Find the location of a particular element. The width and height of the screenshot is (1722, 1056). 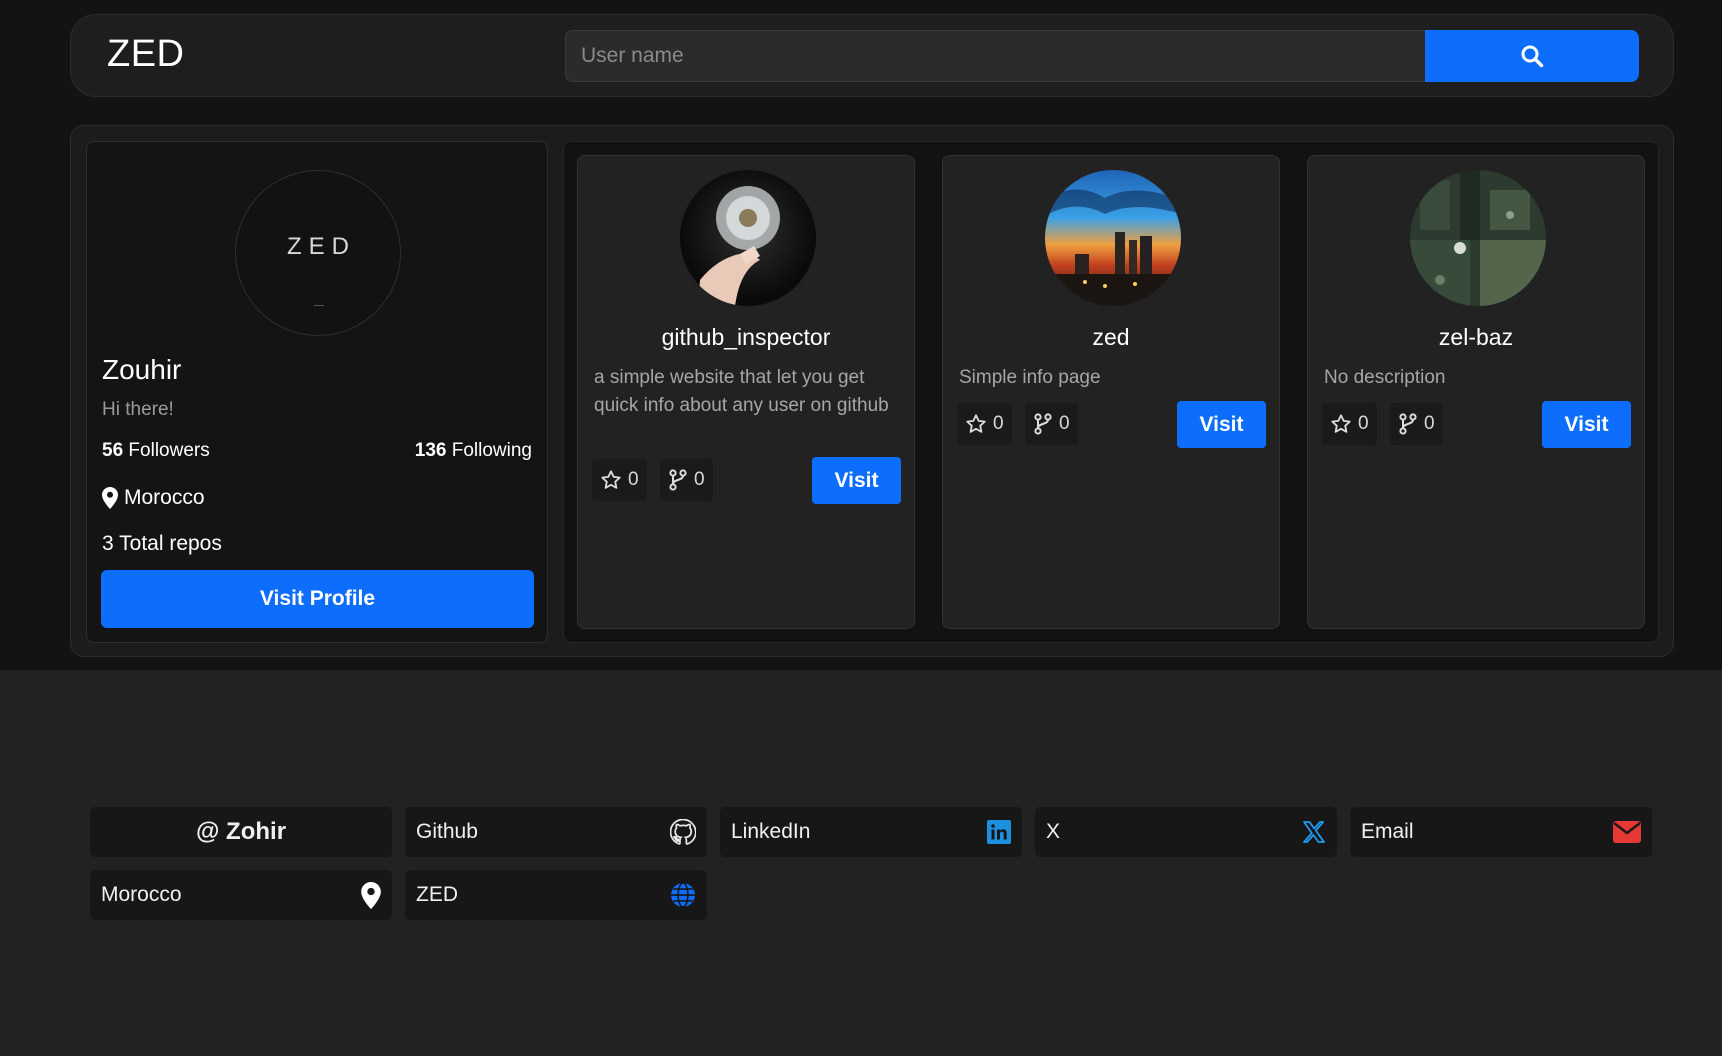

repo-name: github_inspector is located at coordinates (746, 337).